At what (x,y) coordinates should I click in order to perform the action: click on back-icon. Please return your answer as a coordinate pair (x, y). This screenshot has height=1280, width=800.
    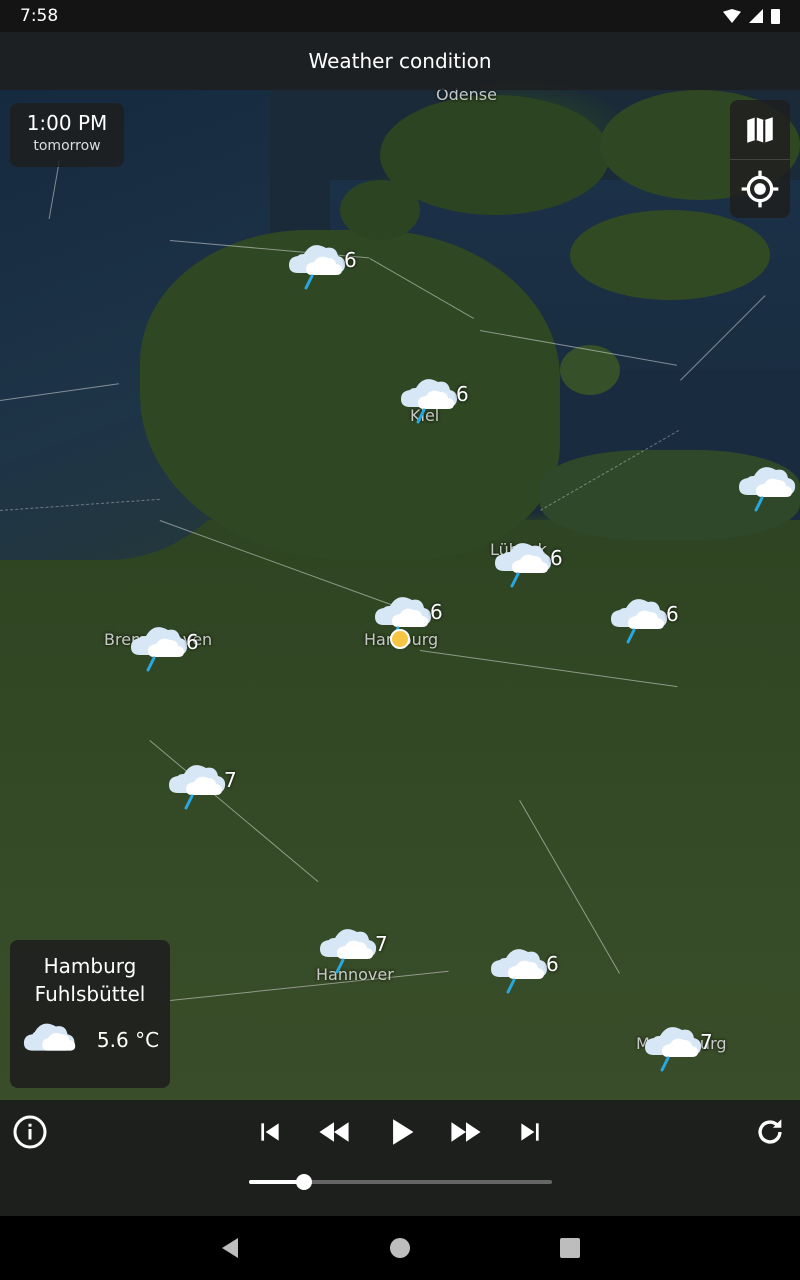
    Looking at the image, I should click on (230, 1248).